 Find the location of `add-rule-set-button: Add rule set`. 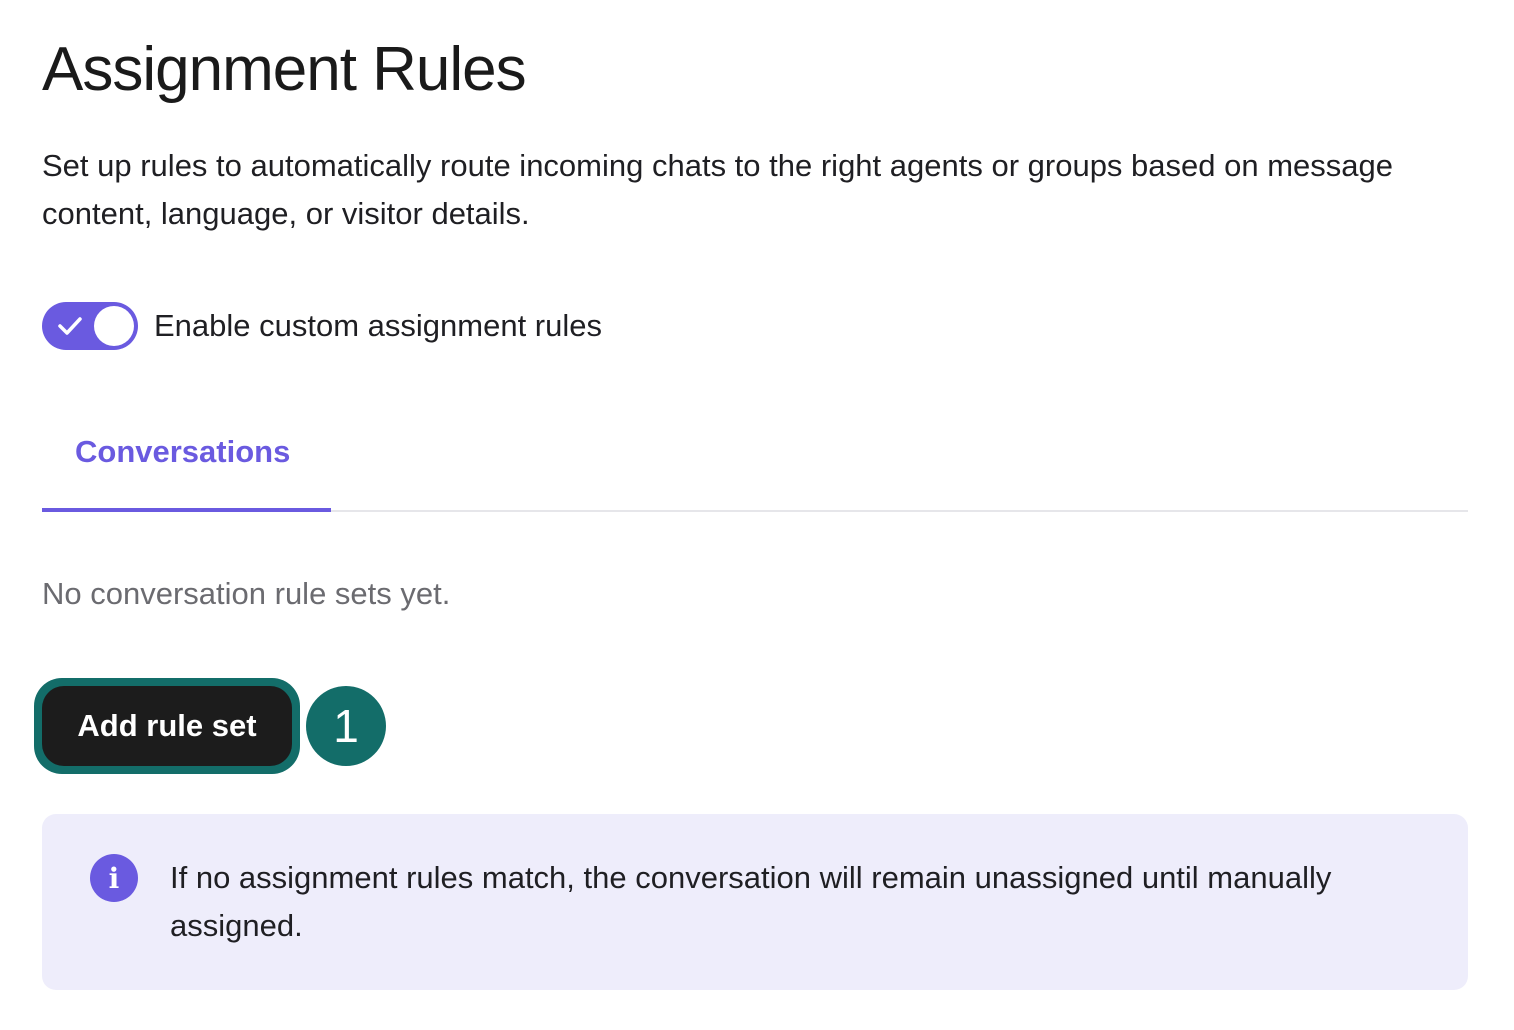

add-rule-set-button: Add rule set is located at coordinates (167, 726).